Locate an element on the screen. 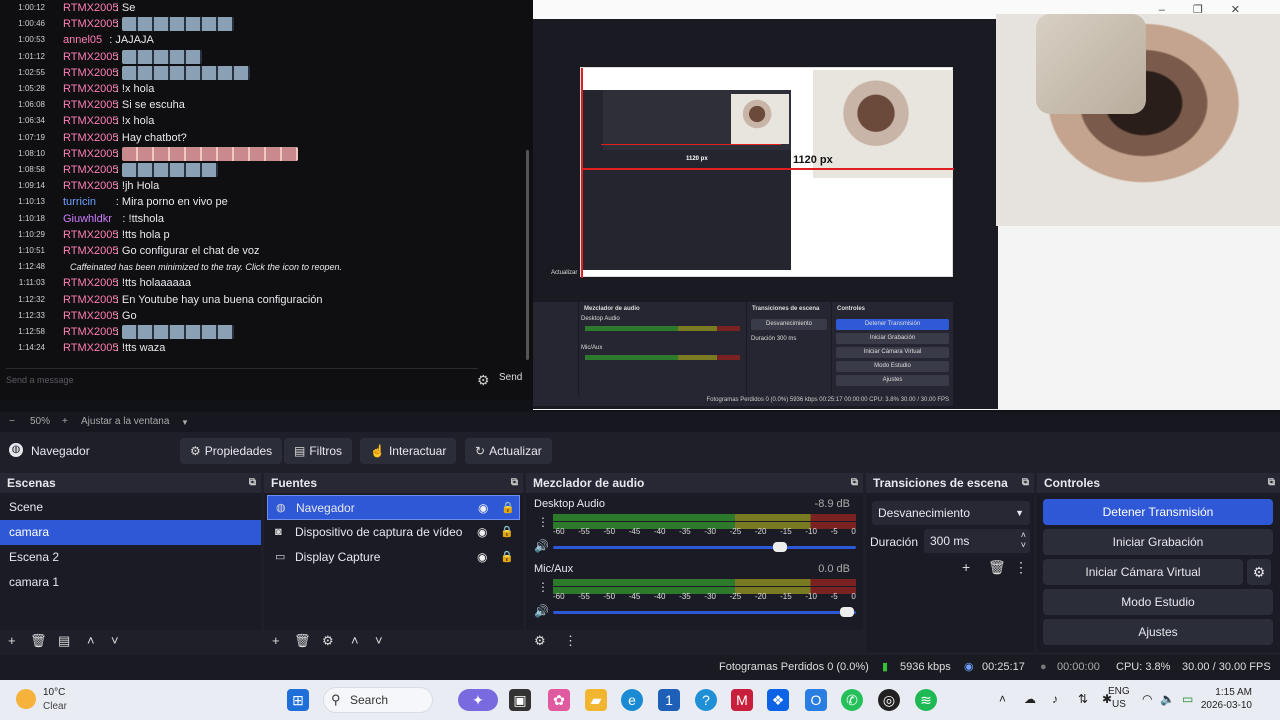 This screenshot has height=720, width=1280. mic-volume-knob is located at coordinates (846, 612).